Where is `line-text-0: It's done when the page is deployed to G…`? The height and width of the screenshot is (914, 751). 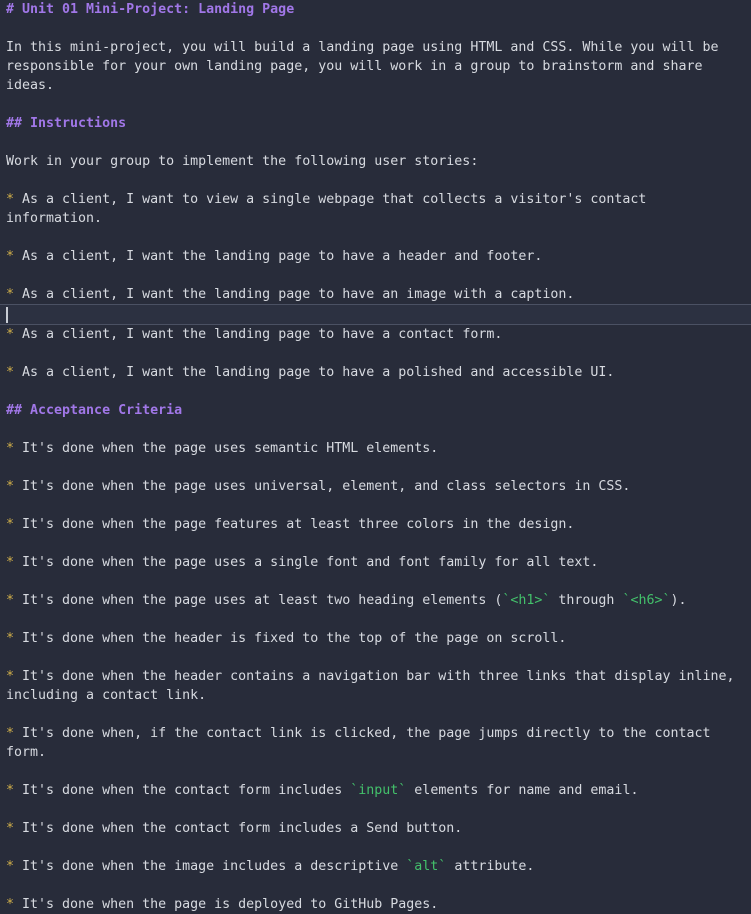 line-text-0: It's done when the page is deployed to G… is located at coordinates (230, 904).